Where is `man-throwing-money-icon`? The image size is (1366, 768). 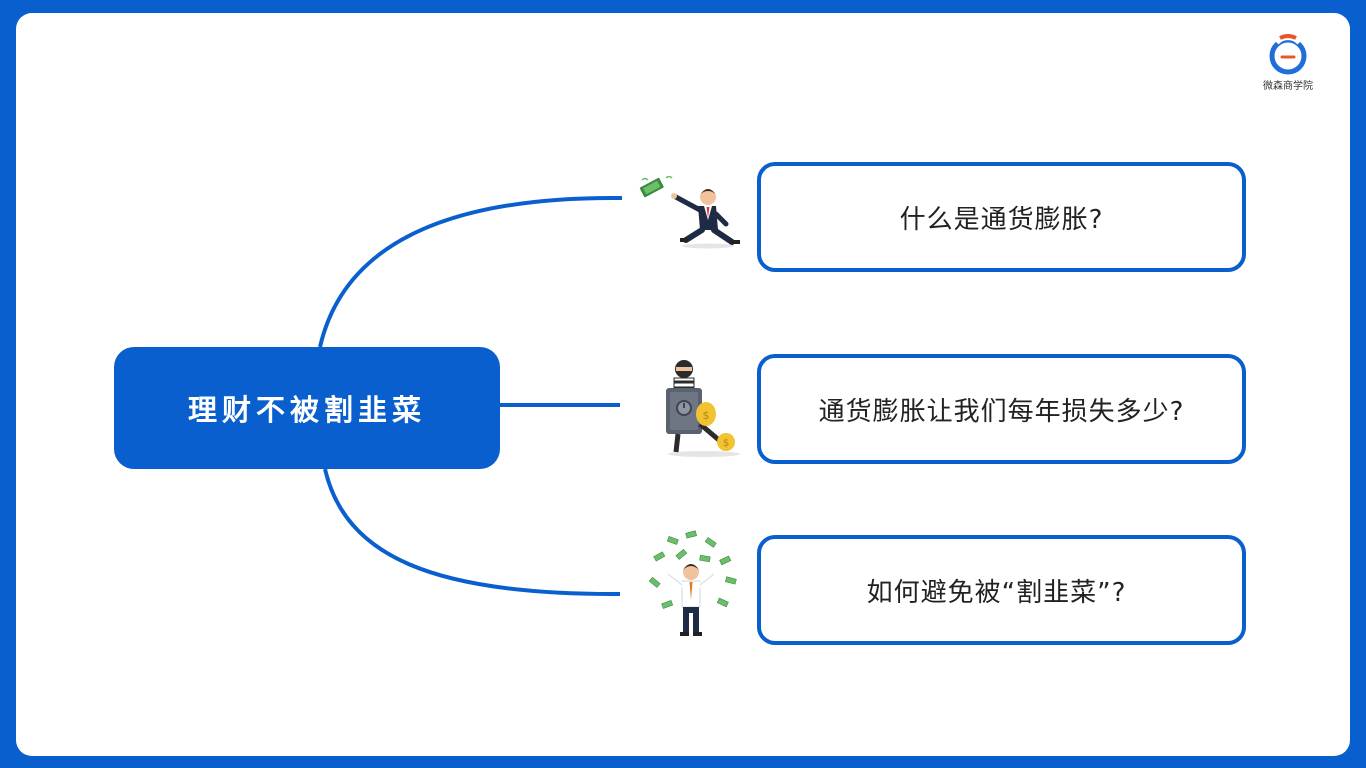 man-throwing-money-icon is located at coordinates (692, 583).